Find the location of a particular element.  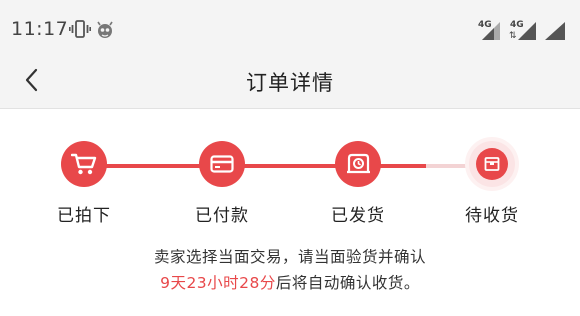

progress-step-awaiting-receipt: 待收货 is located at coordinates (492, 183).